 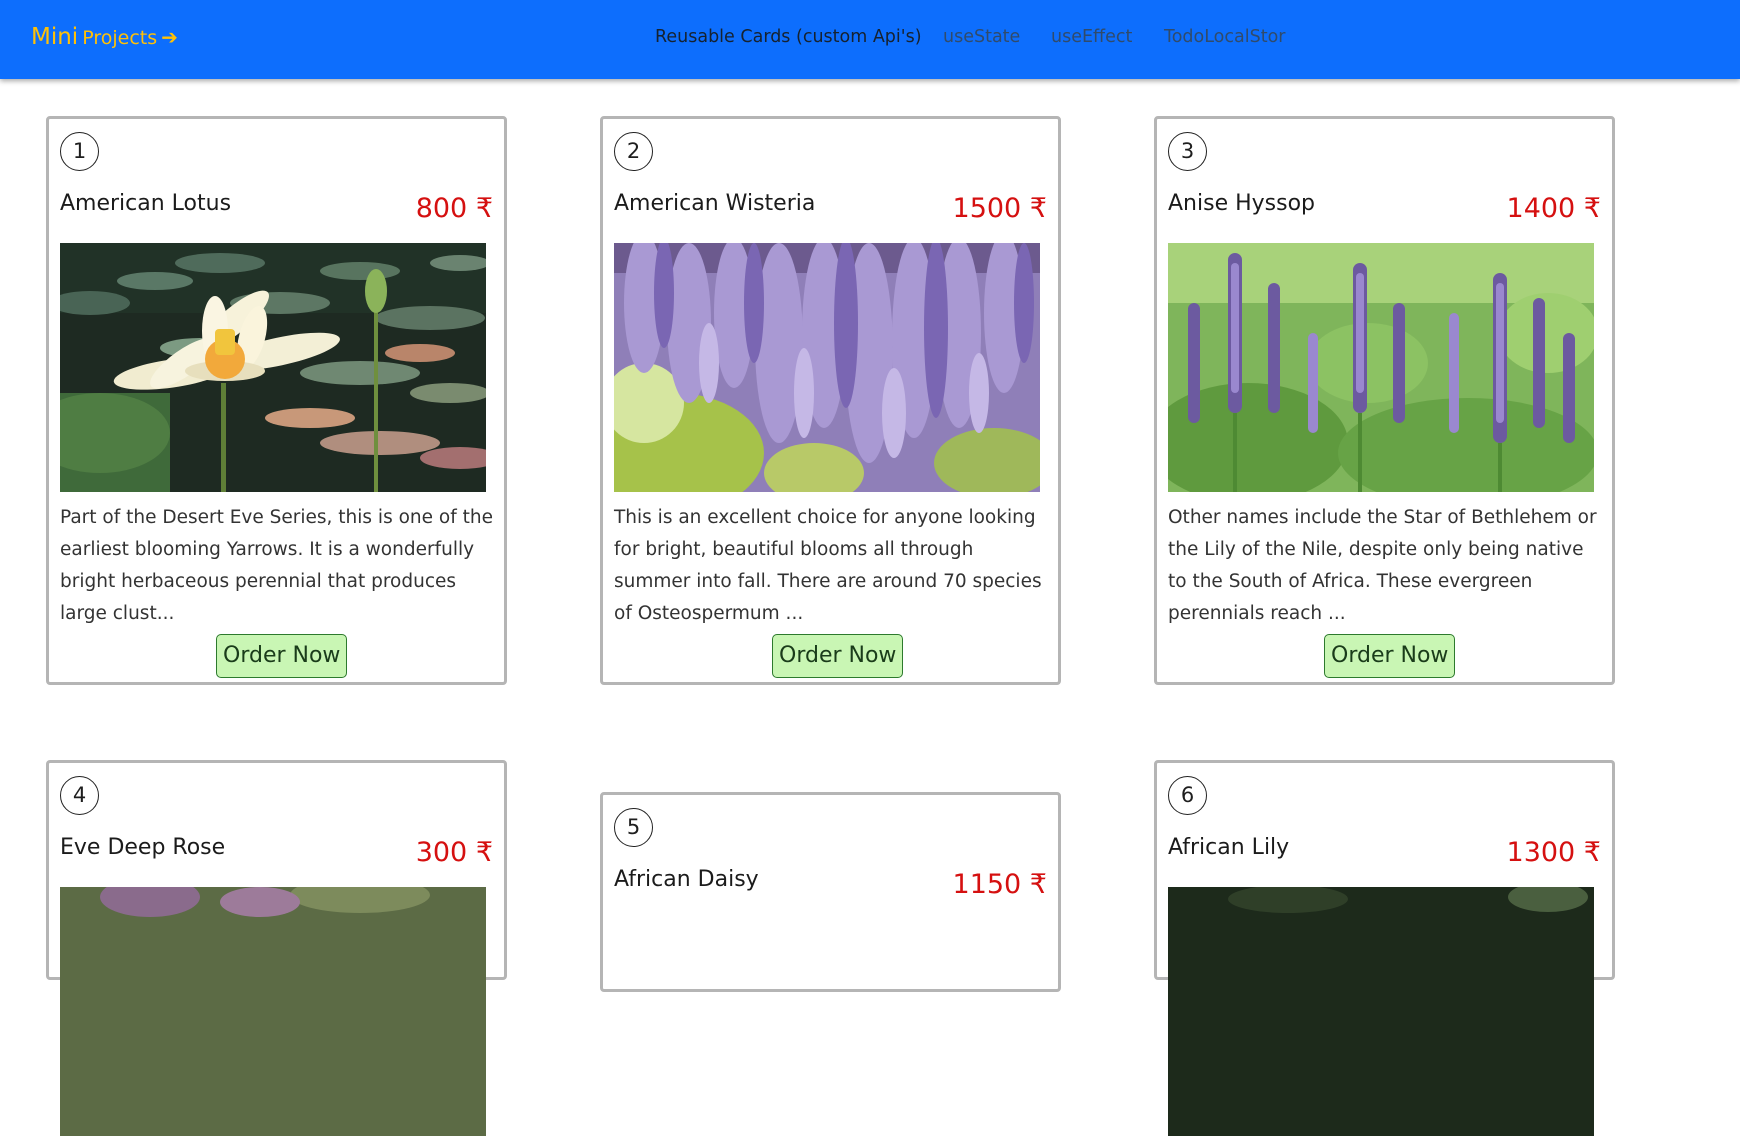 I want to click on product-name: African Lily, so click(x=1229, y=847).